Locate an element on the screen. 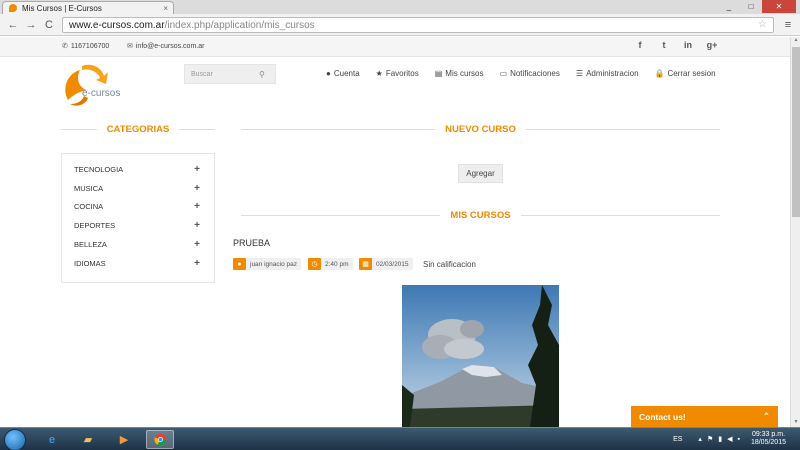  nav-mis-cursos: ▤ Mis cursos is located at coordinates (459, 73).